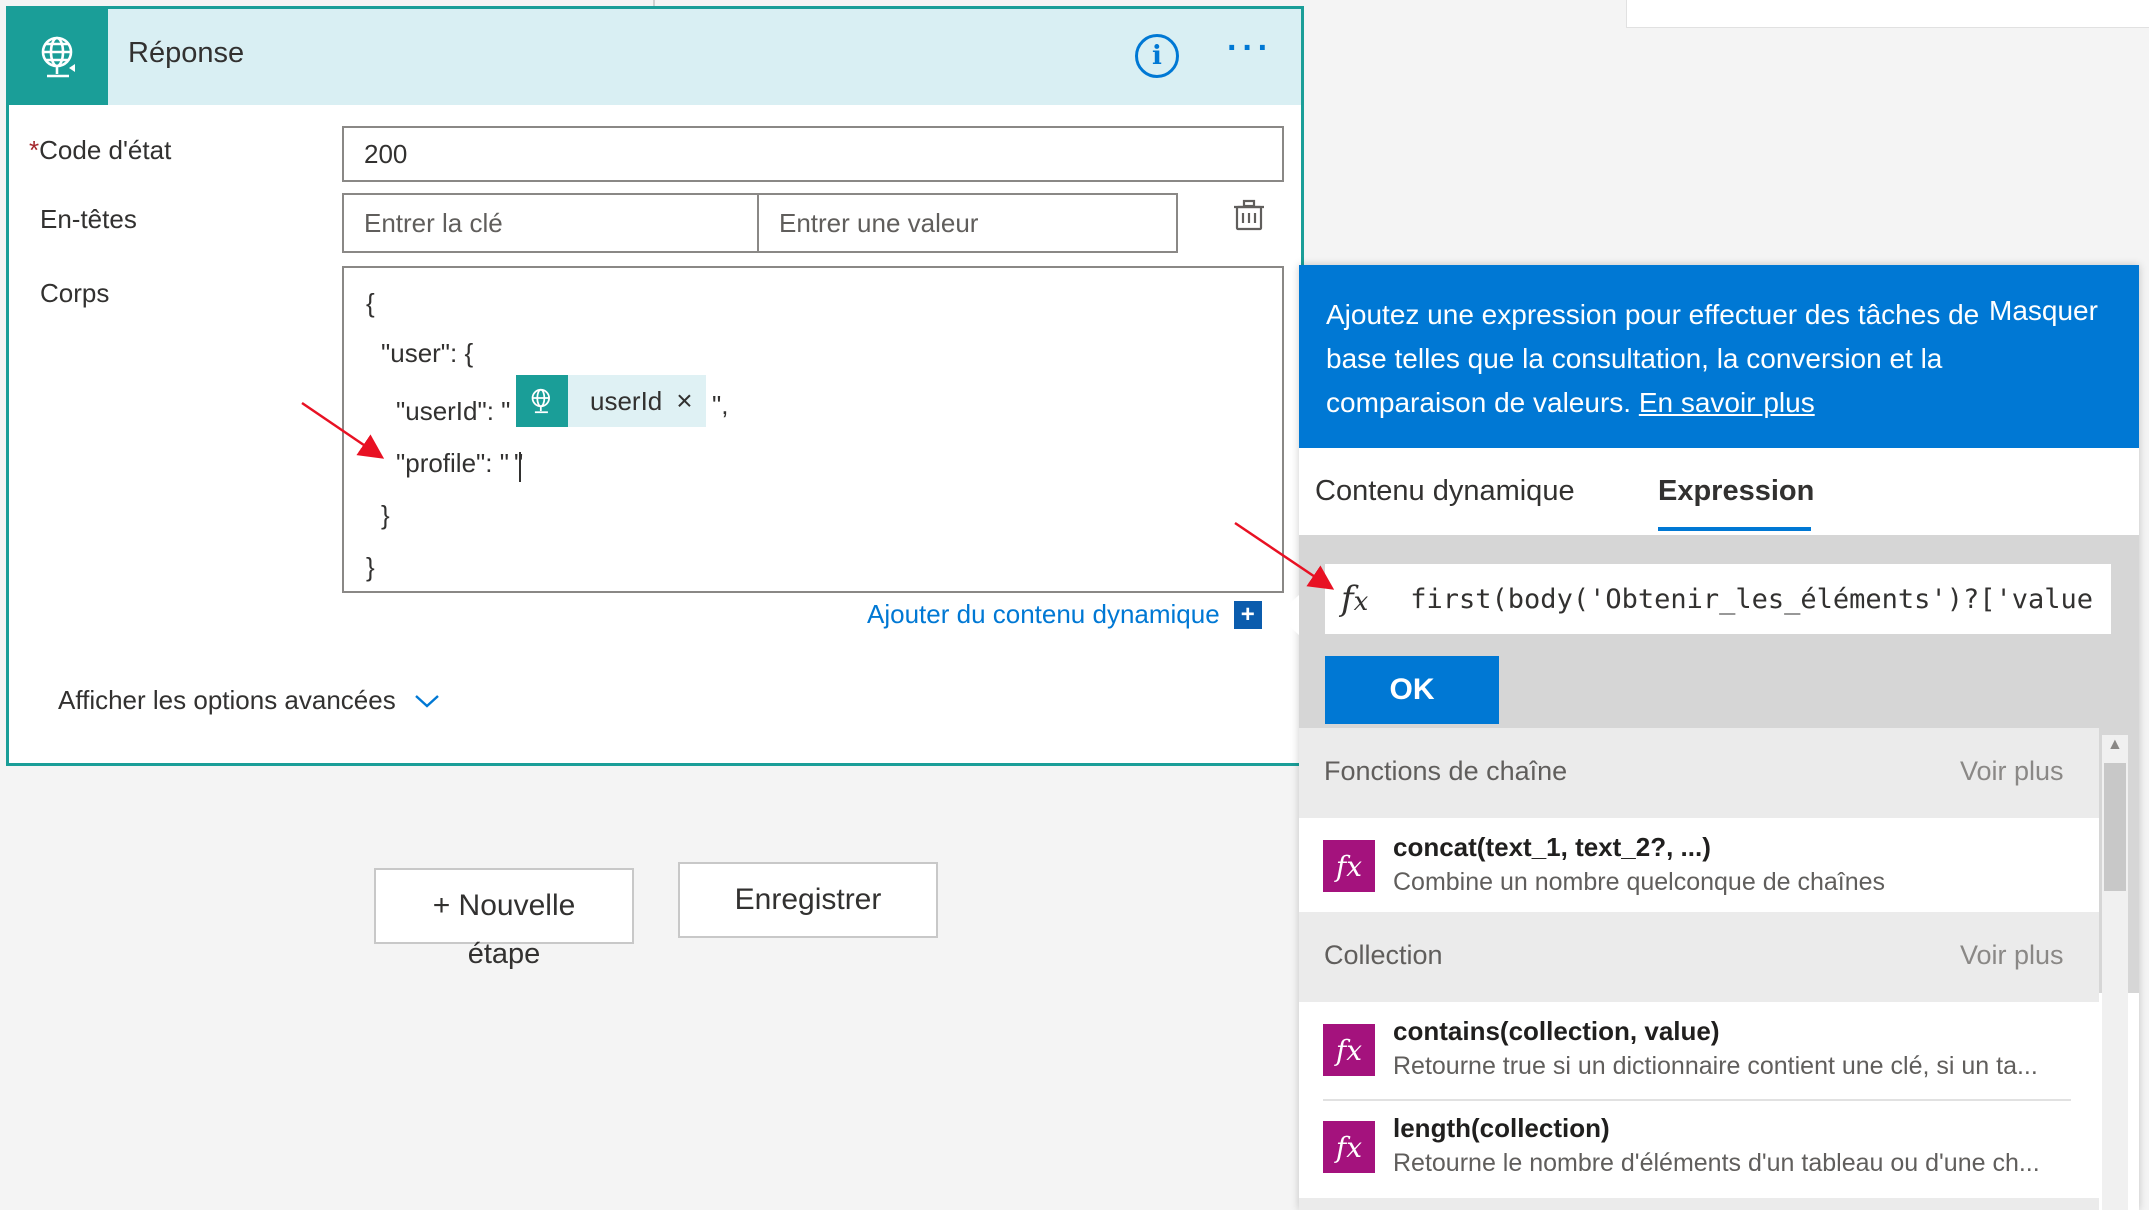 The image size is (2149, 1210). What do you see at coordinates (818, 495) in the screenshot?
I see `annotation-arrows` at bounding box center [818, 495].